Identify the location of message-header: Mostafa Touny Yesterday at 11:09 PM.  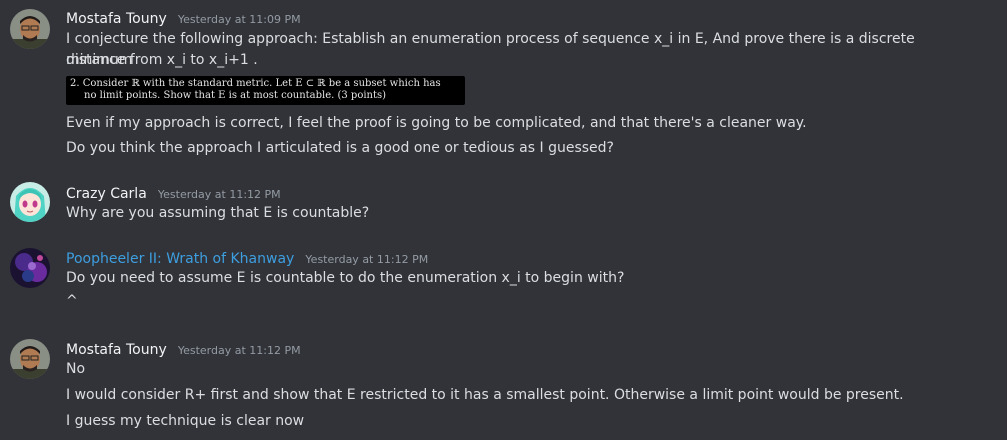
(183, 17).